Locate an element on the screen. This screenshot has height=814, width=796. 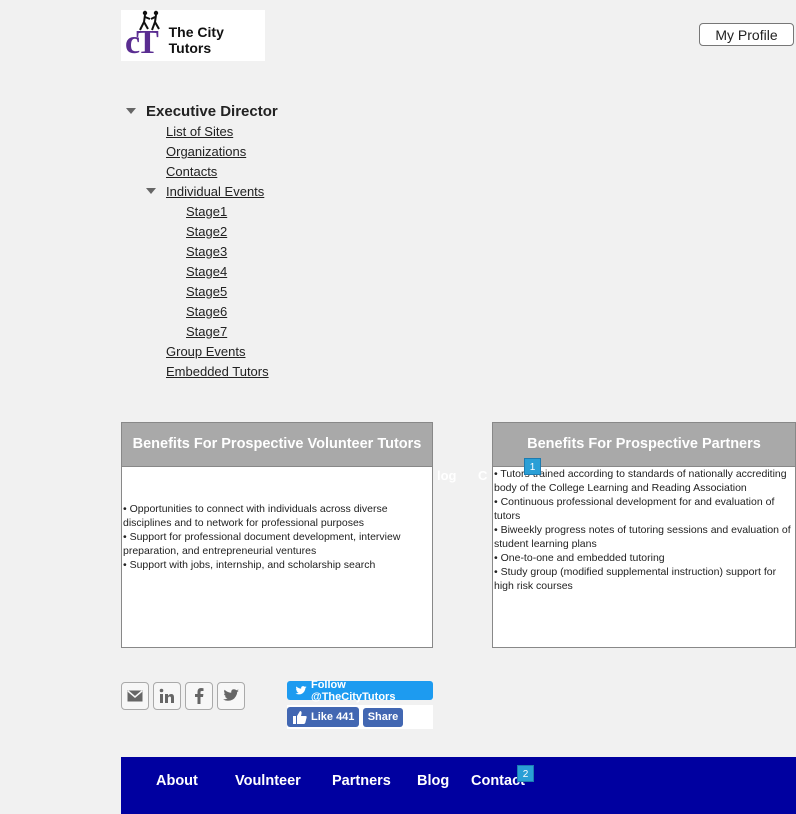
tree-link-stage6: Stage6 is located at coordinates (206, 311).